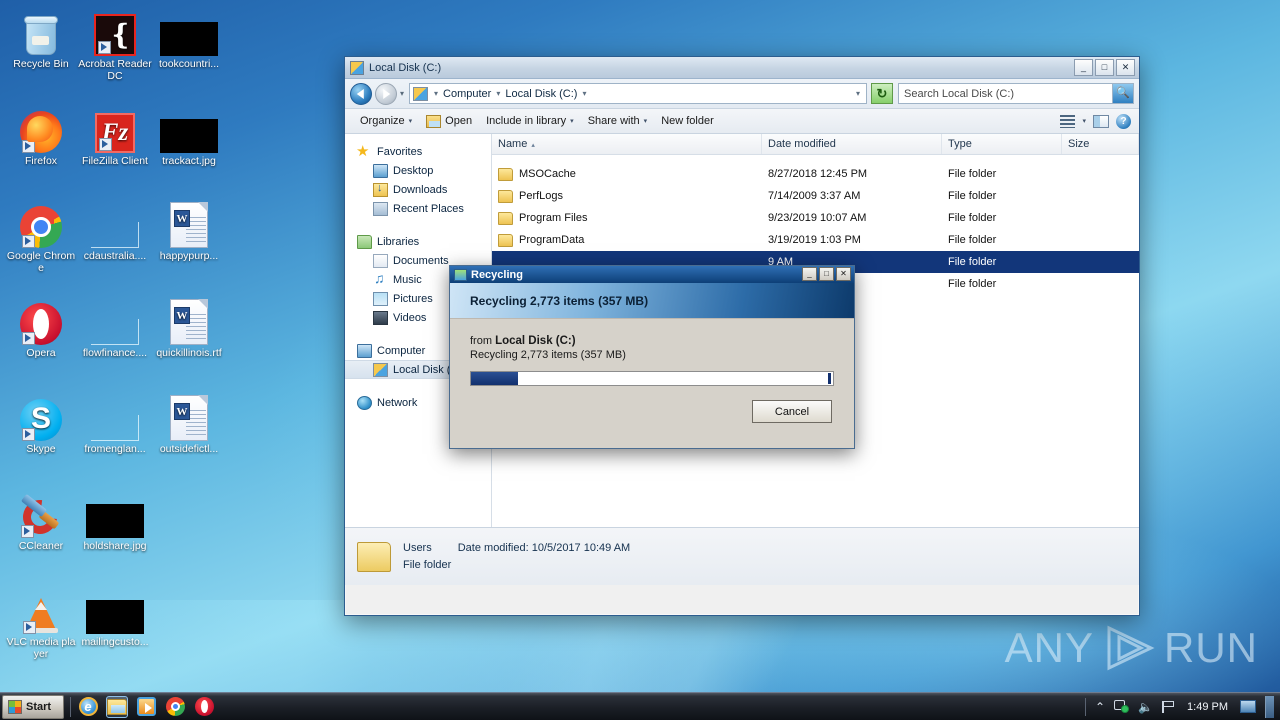 The image size is (1280, 720). I want to click on desktop-icon-quickillinois: W quickillinois.rtf, so click(189, 328).